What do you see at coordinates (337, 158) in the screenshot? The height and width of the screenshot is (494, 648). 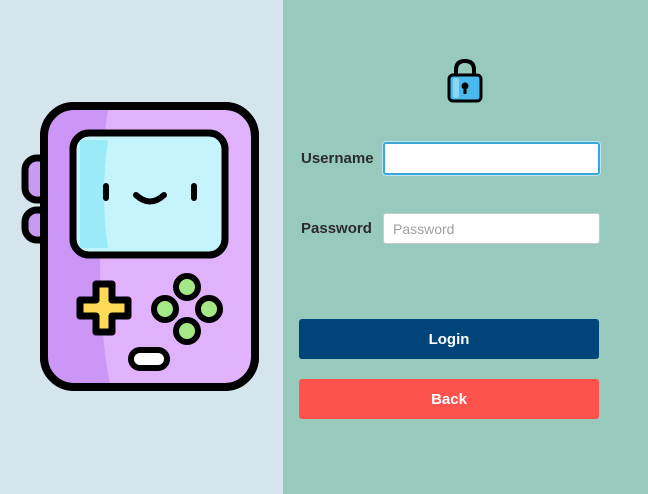 I see `username-label: Username` at bounding box center [337, 158].